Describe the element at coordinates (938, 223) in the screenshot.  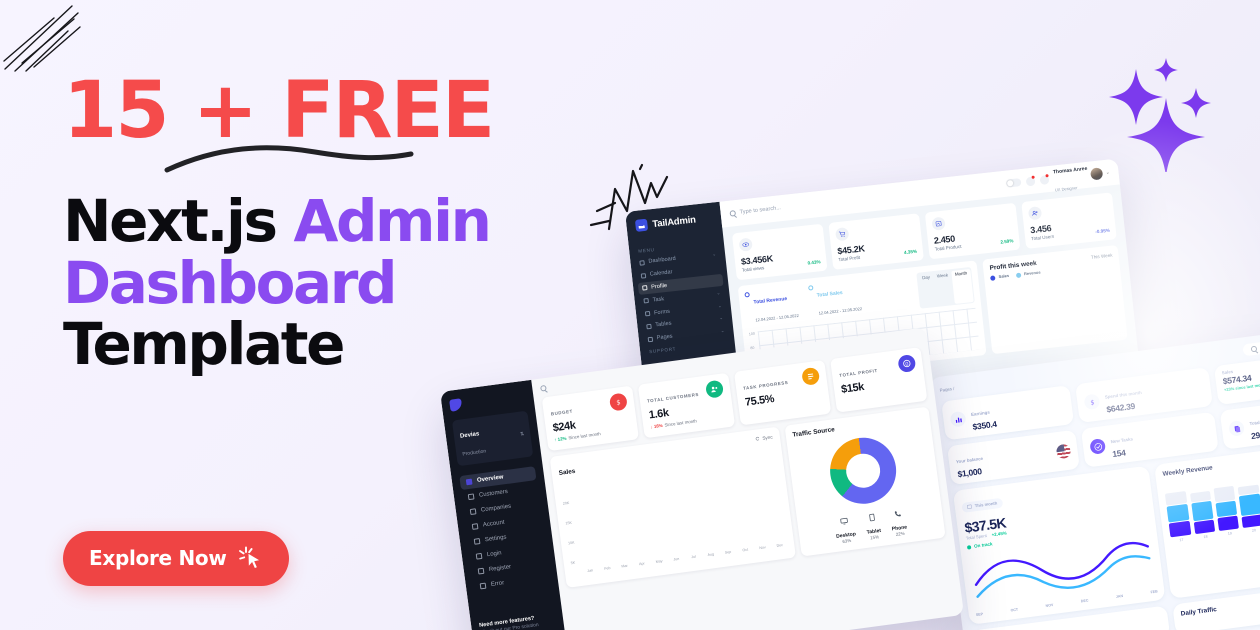
I see `box-icon` at that location.